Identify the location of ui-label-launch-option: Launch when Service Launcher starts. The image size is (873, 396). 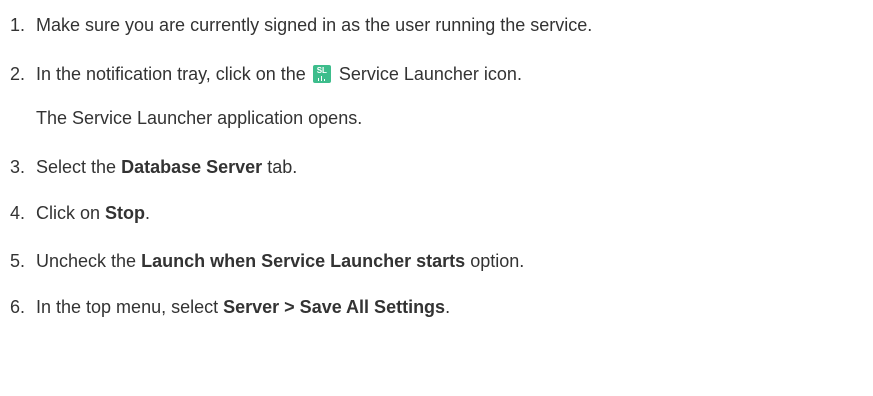
(303, 261).